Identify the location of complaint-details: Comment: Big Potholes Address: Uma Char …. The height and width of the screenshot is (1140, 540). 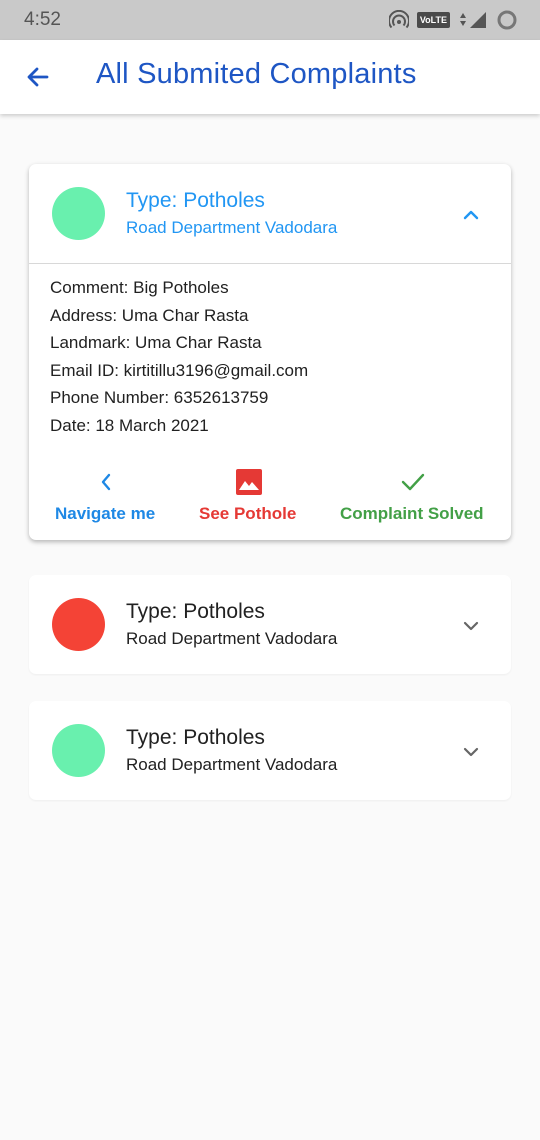
(179, 356).